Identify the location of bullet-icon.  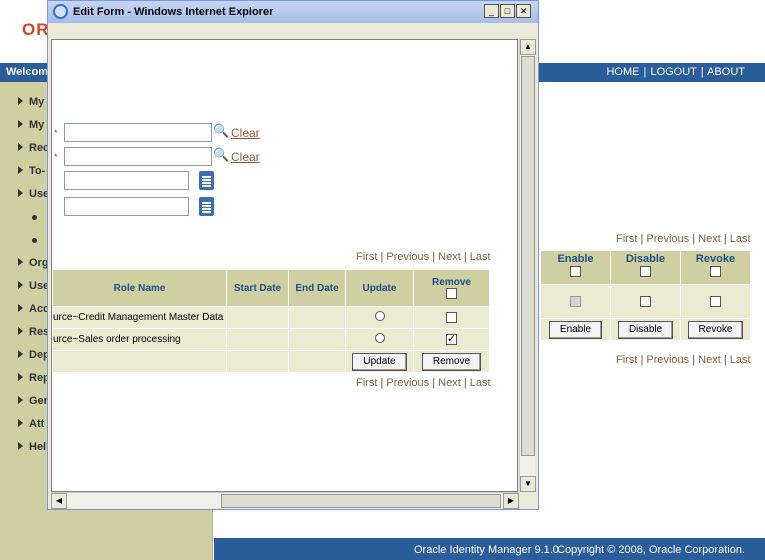
(34, 240).